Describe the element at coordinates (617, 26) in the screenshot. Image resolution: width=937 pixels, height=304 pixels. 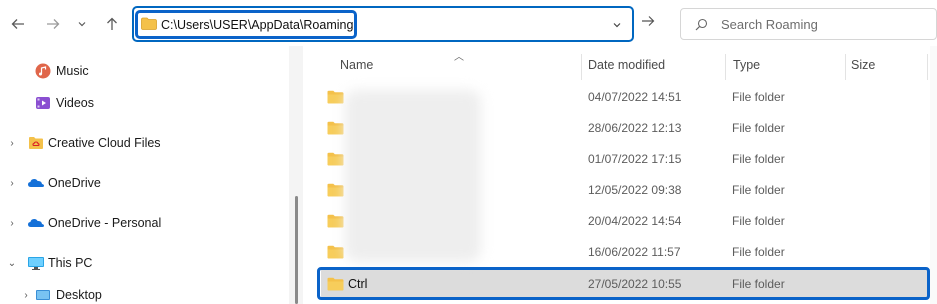
I see `address-dropdown-chevron-icon` at that location.